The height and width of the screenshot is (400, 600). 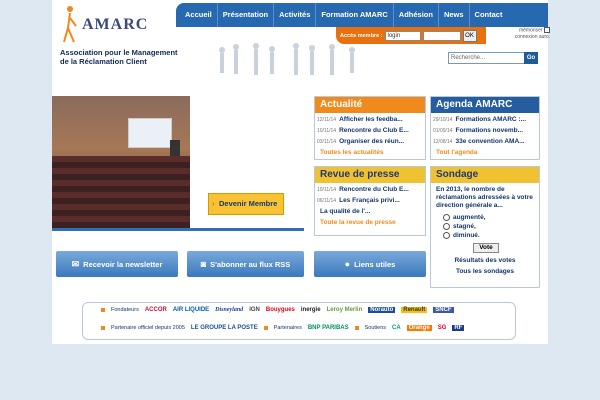 I want to click on password-field, so click(x=441, y=35).